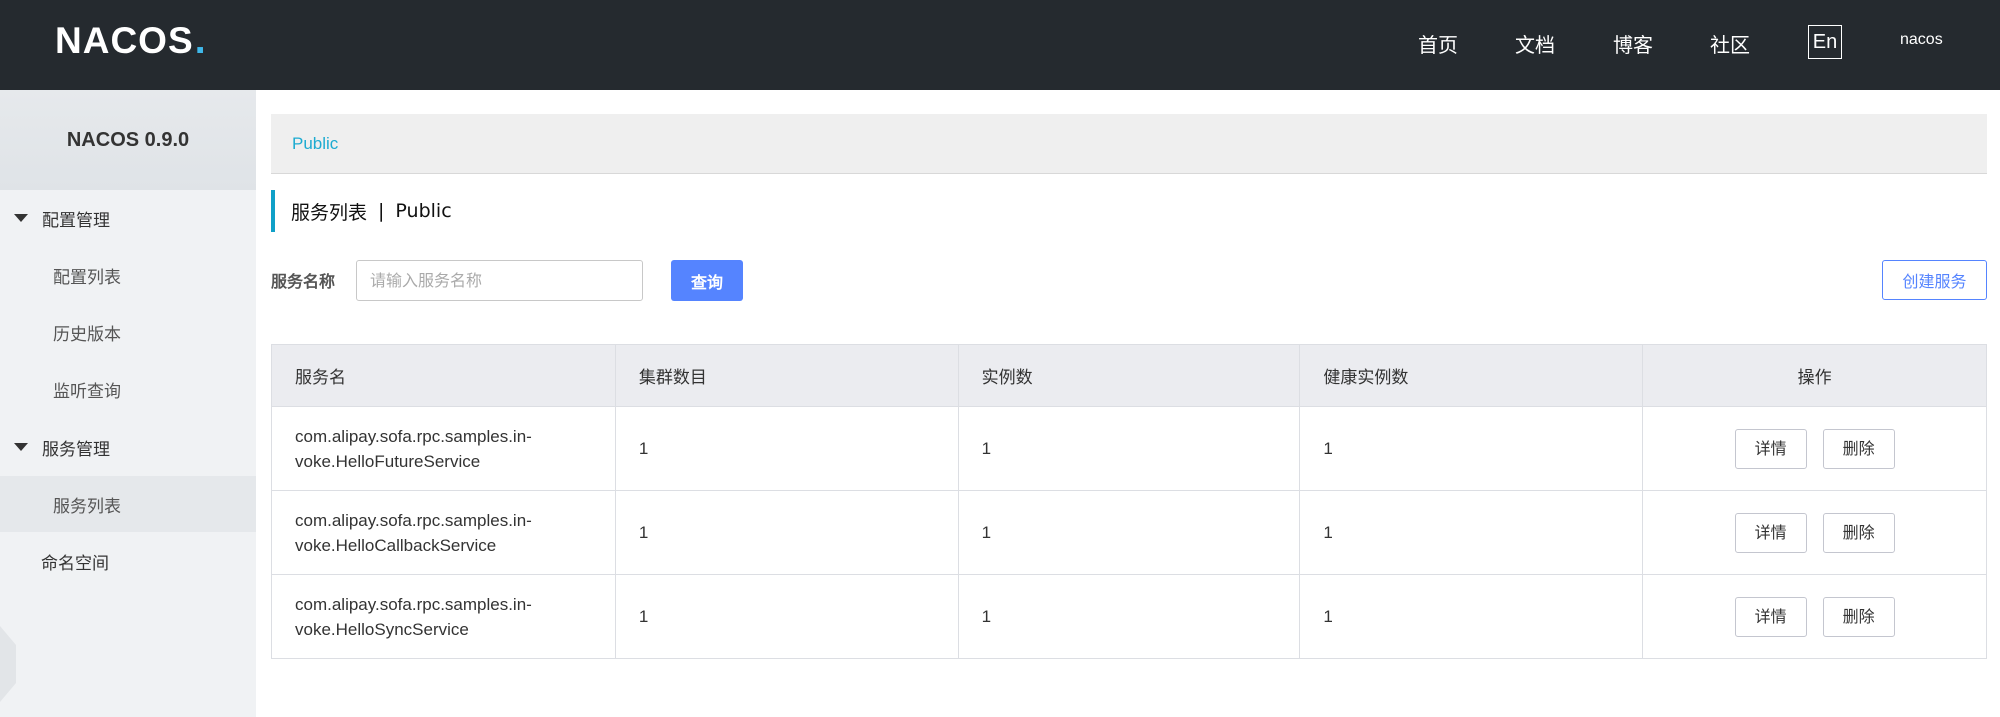  What do you see at coordinates (128, 561) in the screenshot?
I see `sidebar-item-namespace: 命名空间` at bounding box center [128, 561].